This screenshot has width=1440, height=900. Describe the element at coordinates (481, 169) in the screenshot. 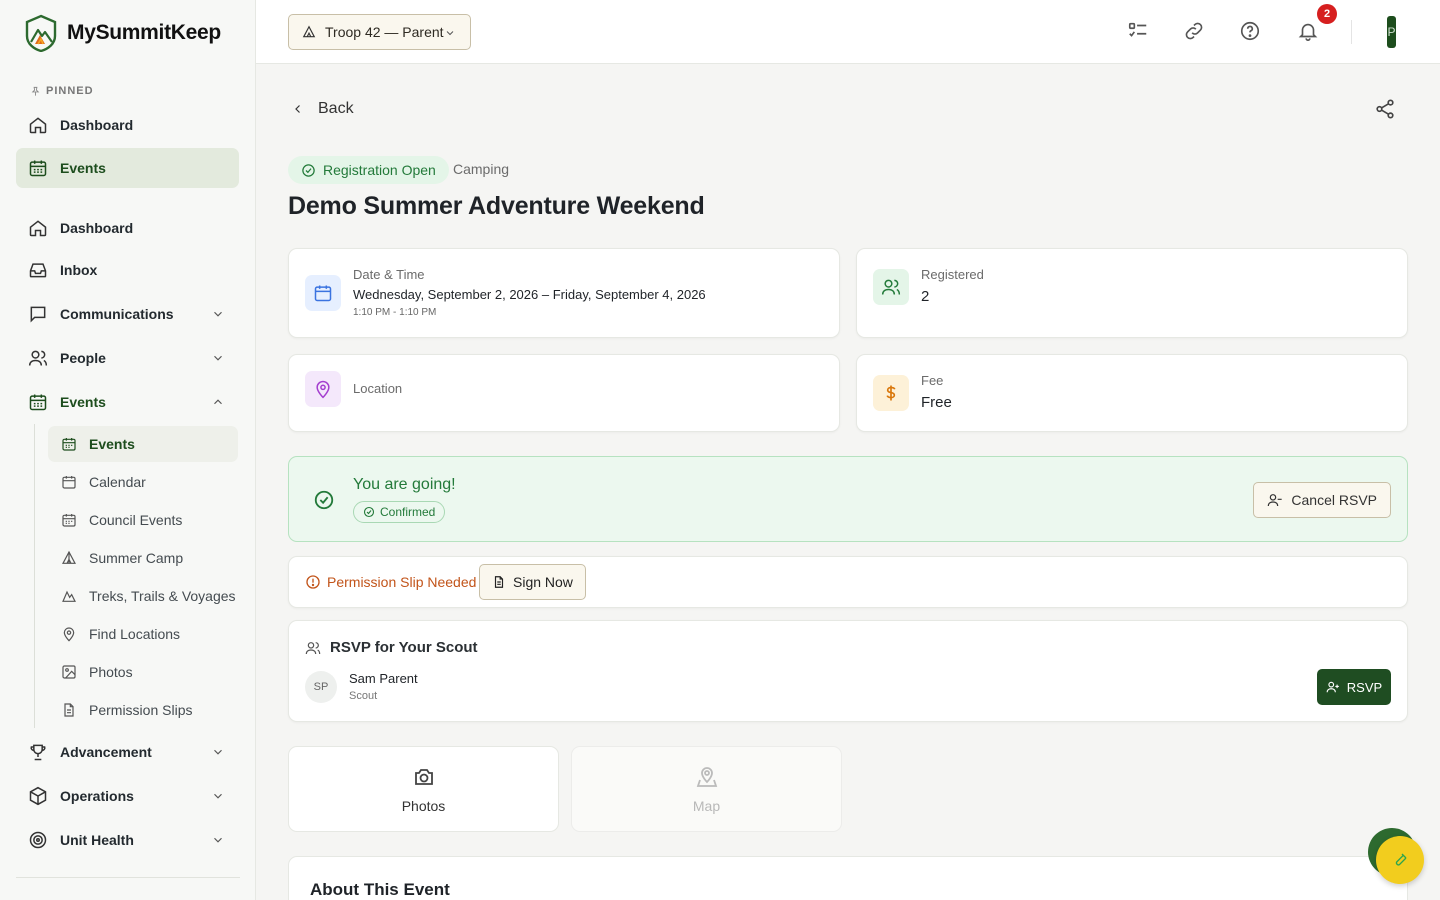

I see `category-label: Camping` at that location.